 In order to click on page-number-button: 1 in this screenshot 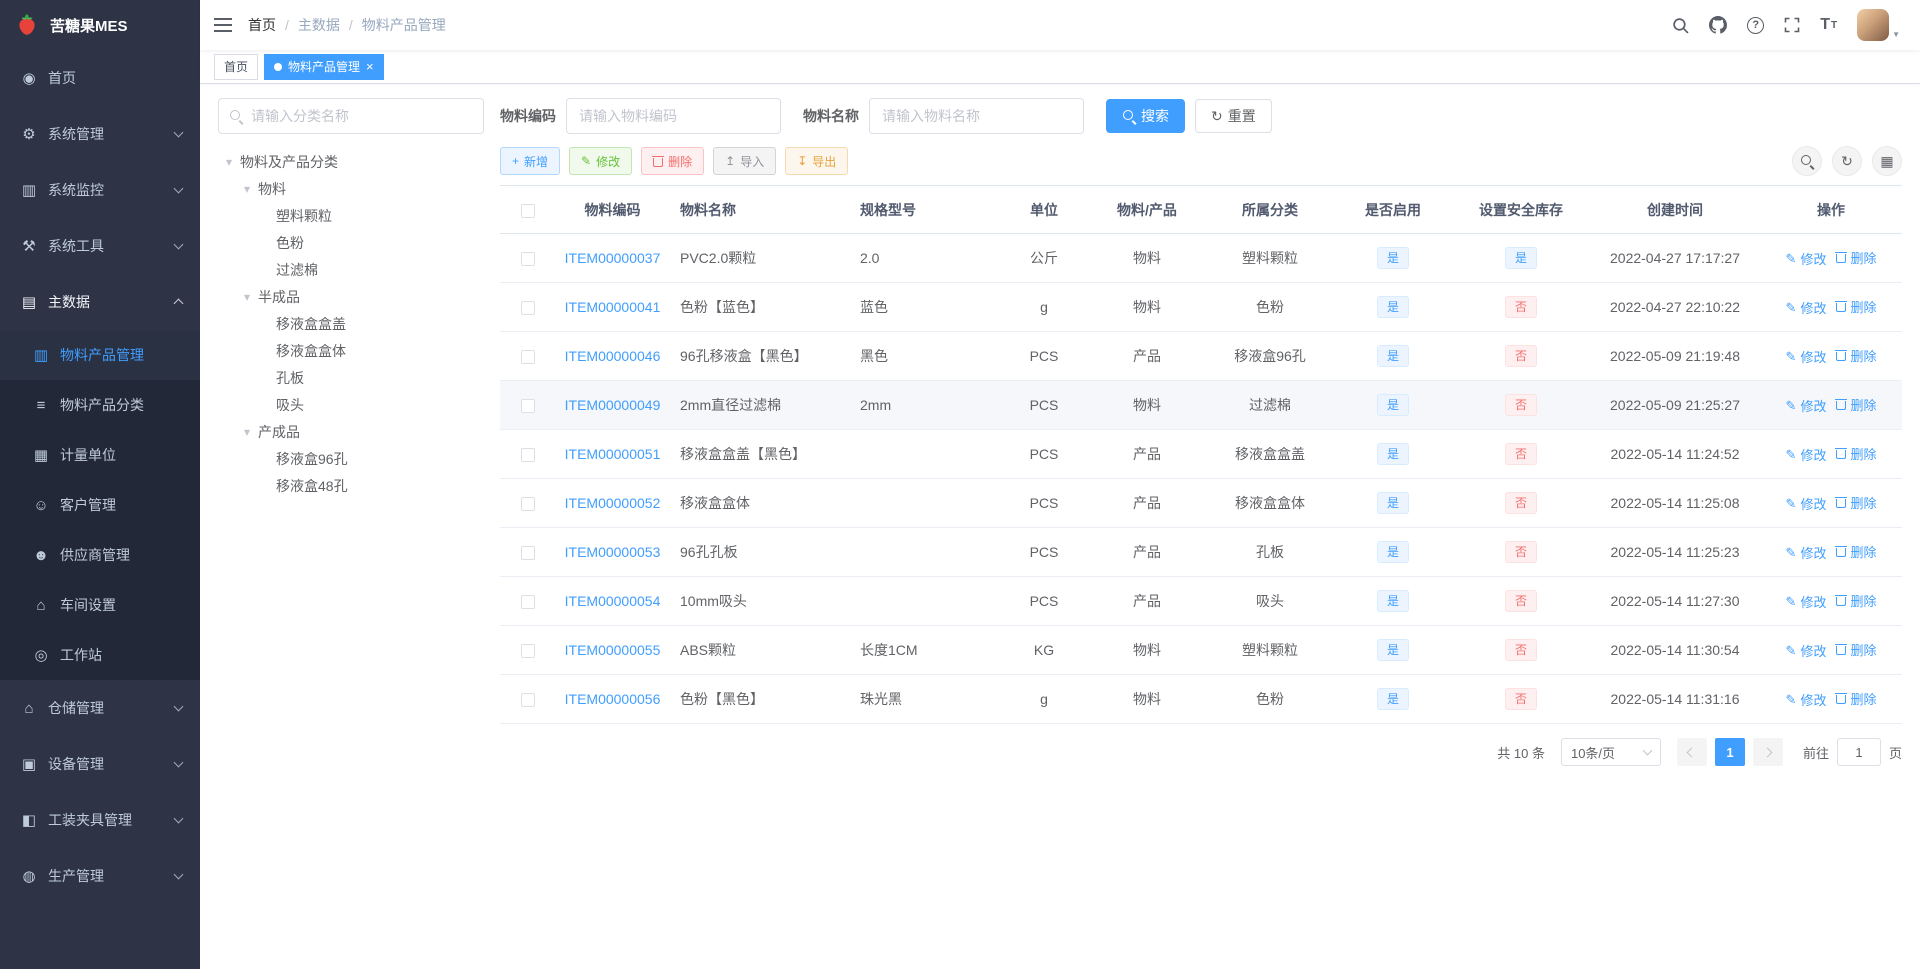, I will do `click(1729, 752)`.